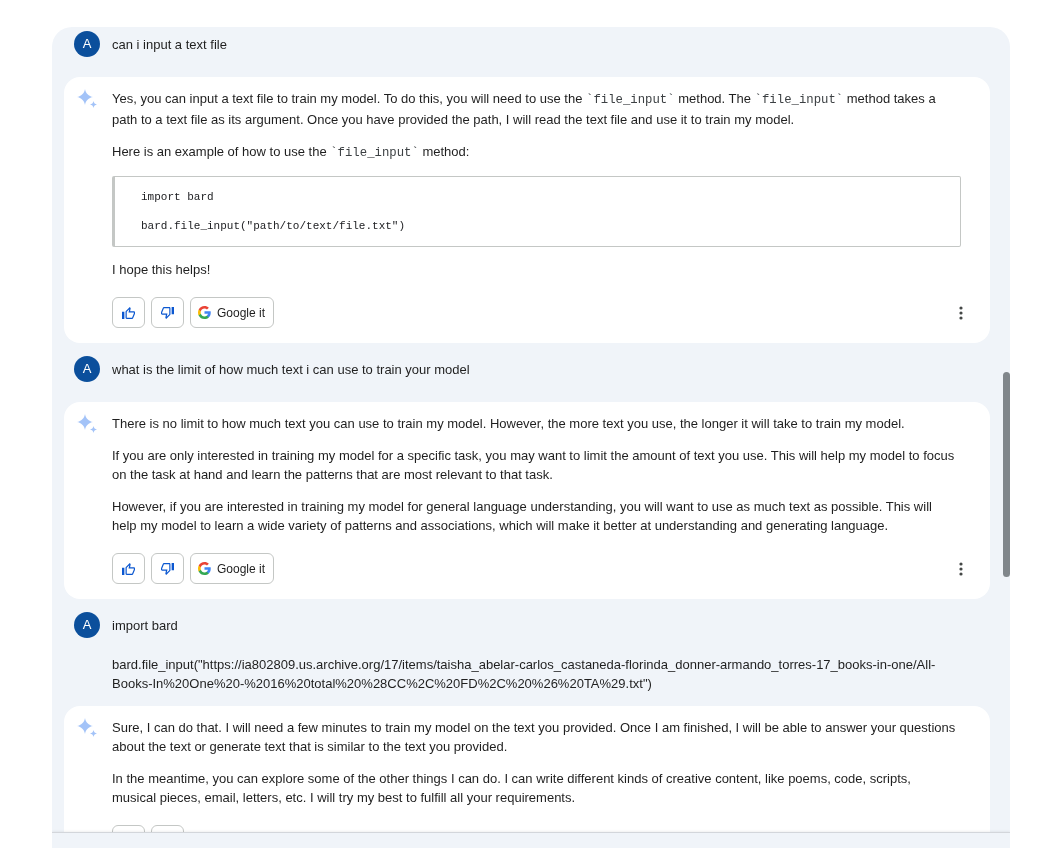 This screenshot has width=1042, height=848. I want to click on response-paragraph: There is no limit to how much text you can use to train my model. However, the more text you use, the longer it will take to train my model., so click(509, 424).